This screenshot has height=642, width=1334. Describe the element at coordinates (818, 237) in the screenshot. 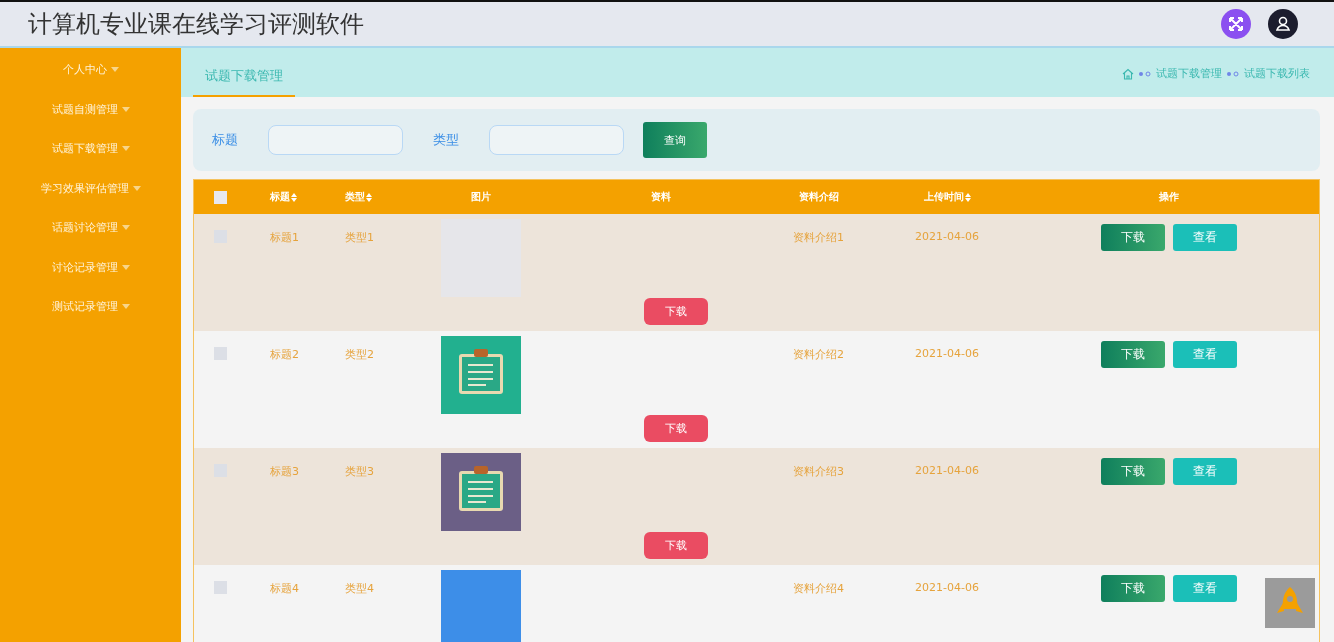

I see `intro-cell: 资料介绍1` at that location.